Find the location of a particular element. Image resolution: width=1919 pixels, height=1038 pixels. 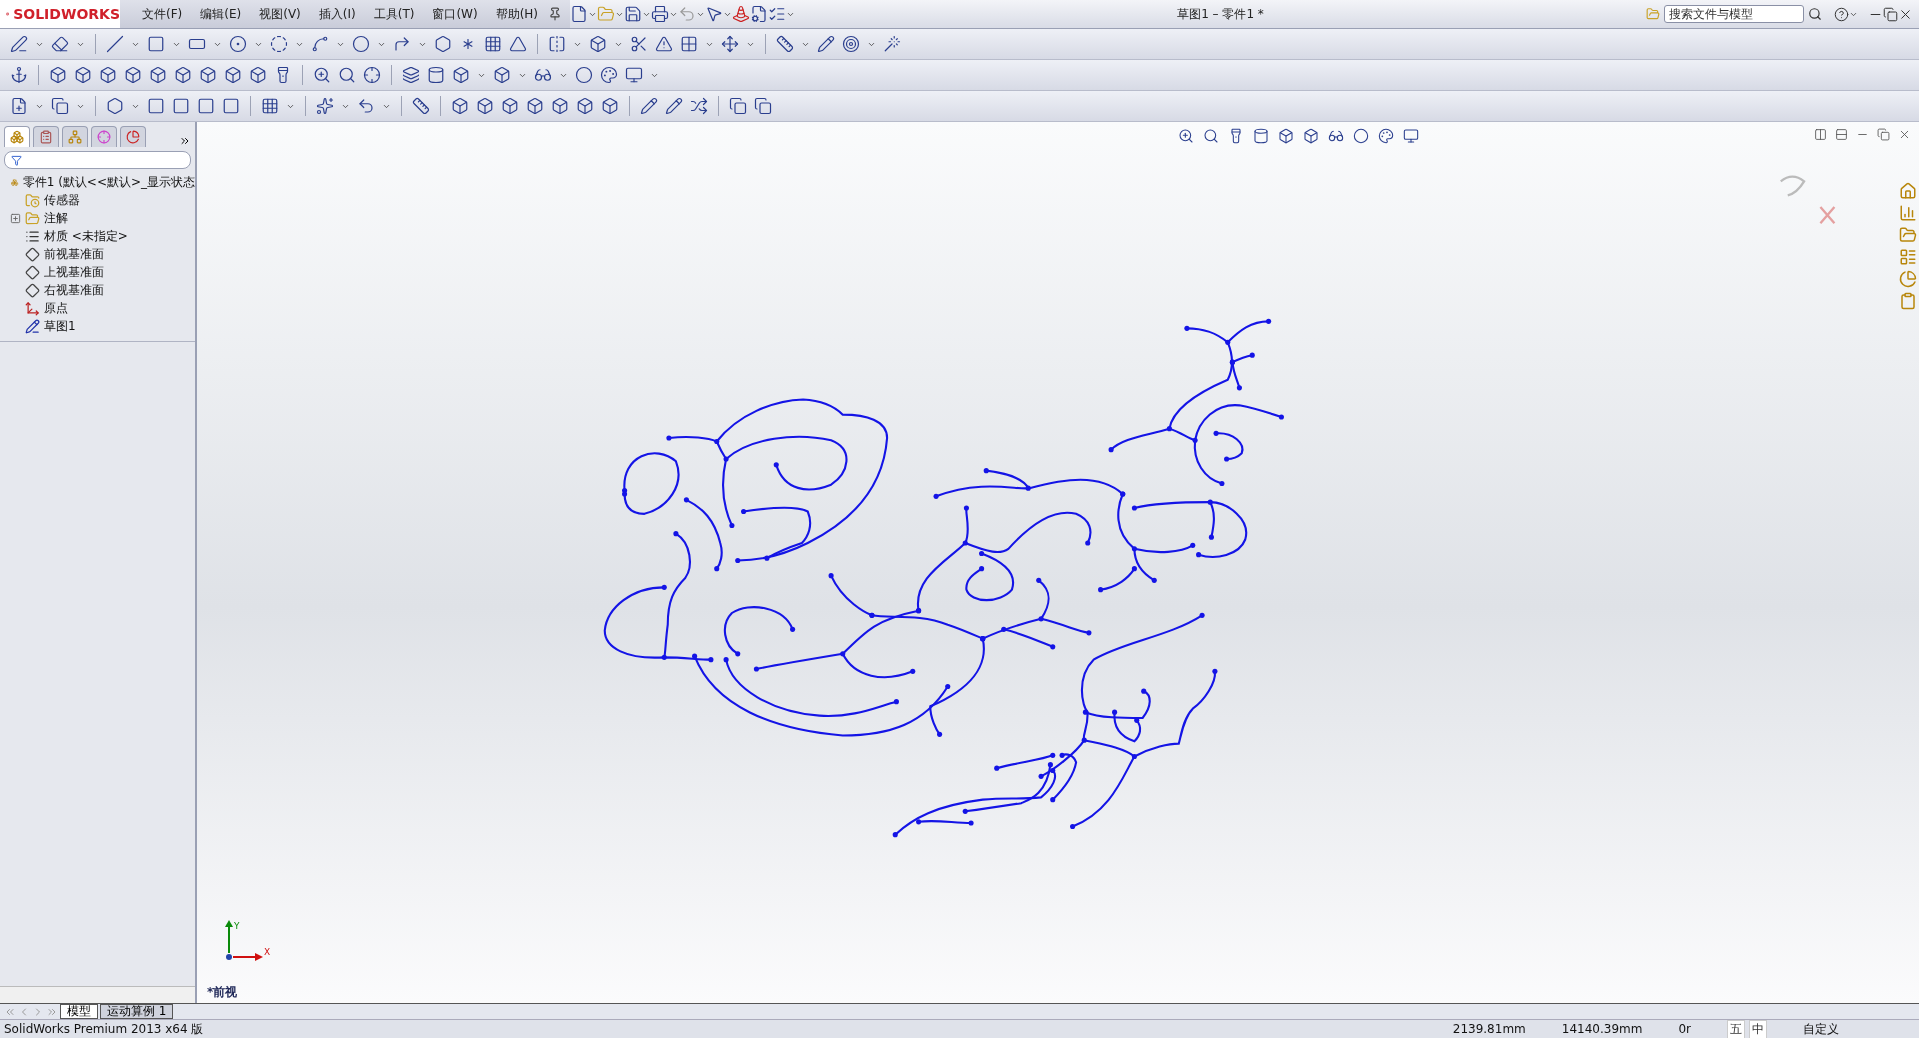

pointer-icon is located at coordinates (714, 14).